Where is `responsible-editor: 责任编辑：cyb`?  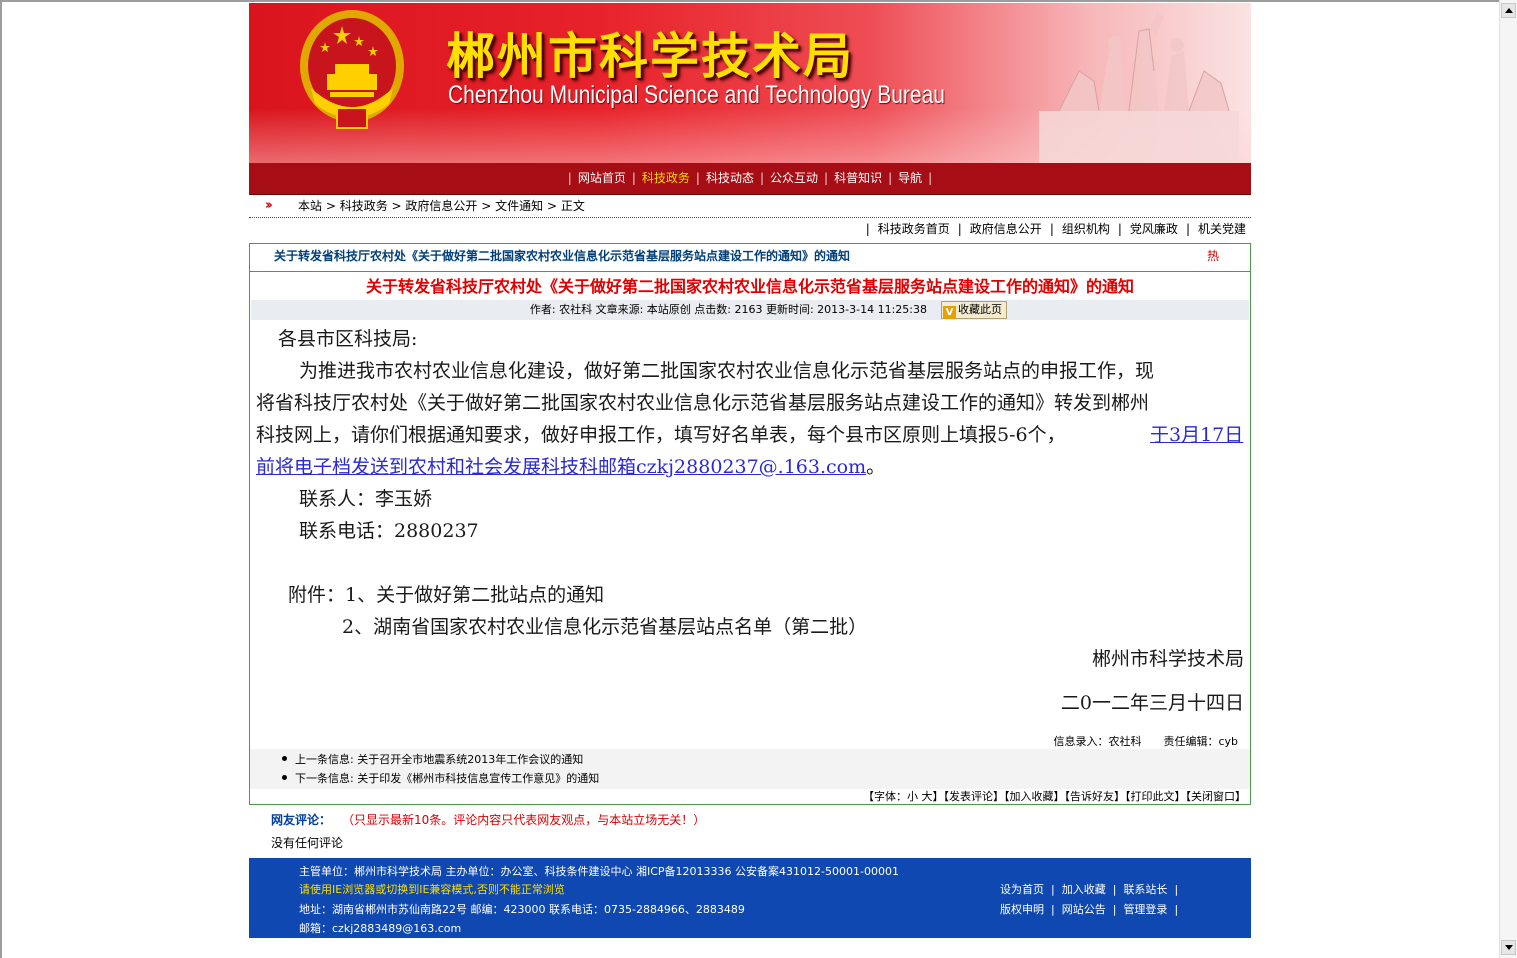
responsible-editor: 责任编辑：cyb is located at coordinates (1200, 741).